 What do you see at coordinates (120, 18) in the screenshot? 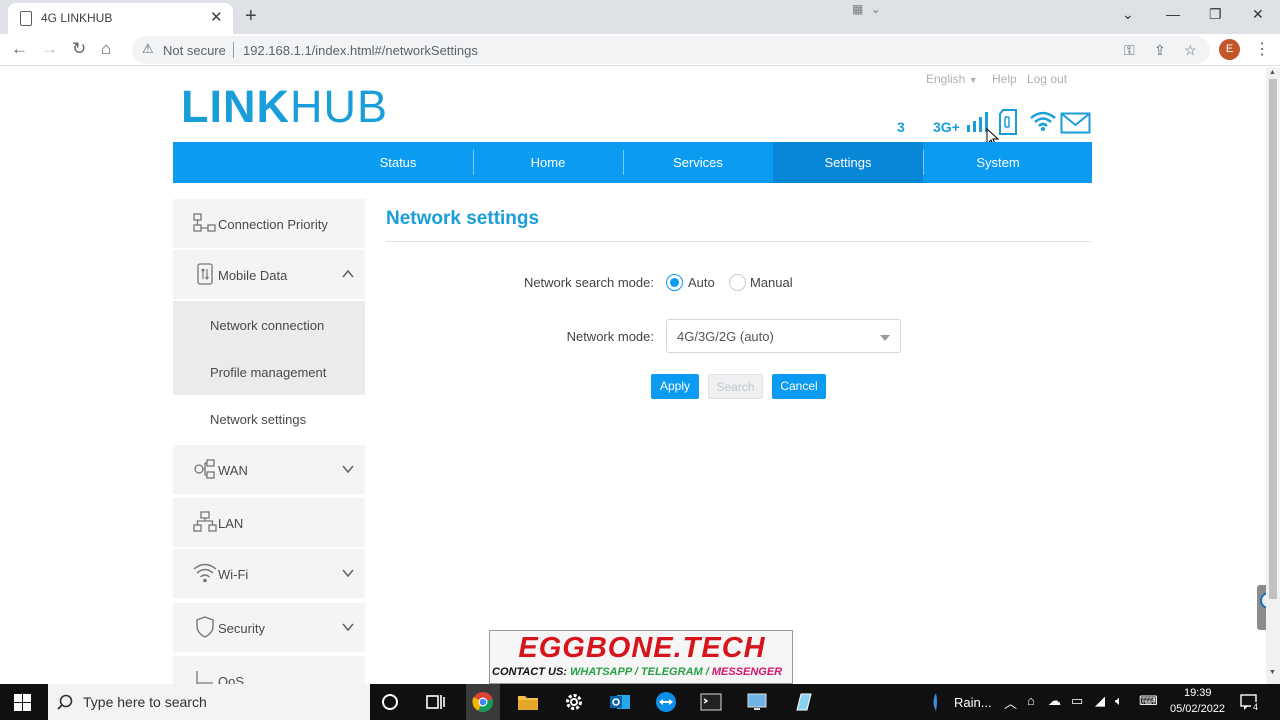
I see `browser-tab: 4G LINKHUB ✕` at bounding box center [120, 18].